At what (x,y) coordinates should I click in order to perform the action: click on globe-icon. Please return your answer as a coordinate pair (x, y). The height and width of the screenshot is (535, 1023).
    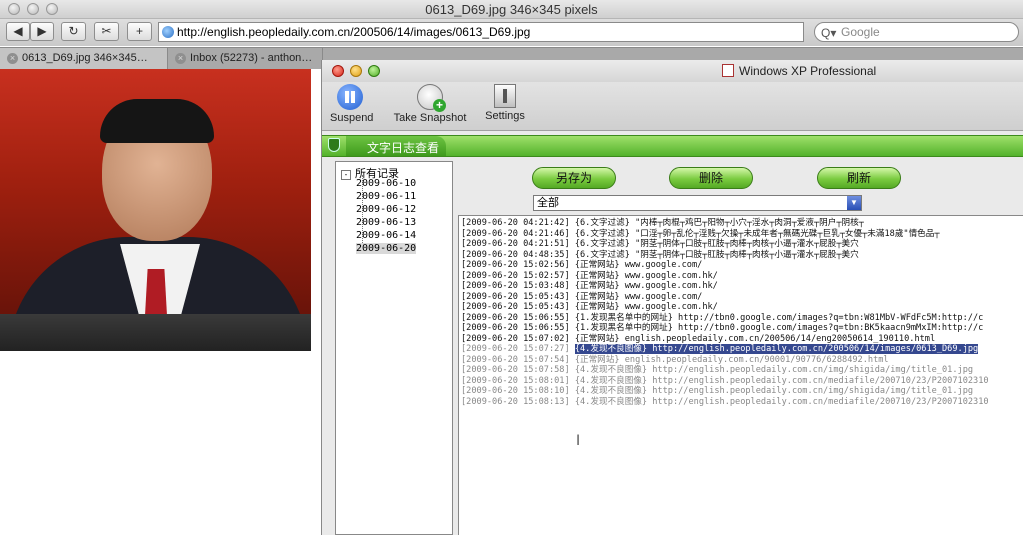
    Looking at the image, I should click on (168, 32).